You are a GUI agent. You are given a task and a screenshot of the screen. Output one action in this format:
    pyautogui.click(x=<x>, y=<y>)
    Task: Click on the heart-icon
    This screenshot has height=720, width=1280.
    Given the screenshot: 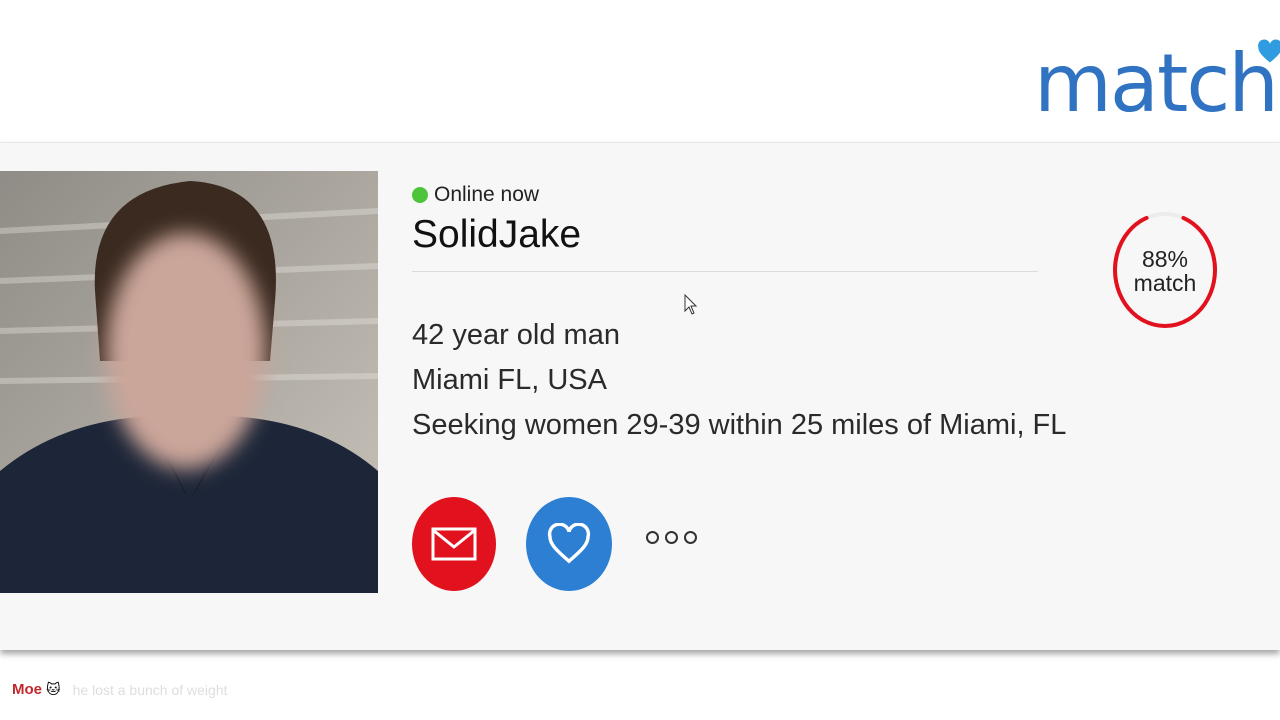 What is the action you would take?
    pyautogui.click(x=569, y=543)
    